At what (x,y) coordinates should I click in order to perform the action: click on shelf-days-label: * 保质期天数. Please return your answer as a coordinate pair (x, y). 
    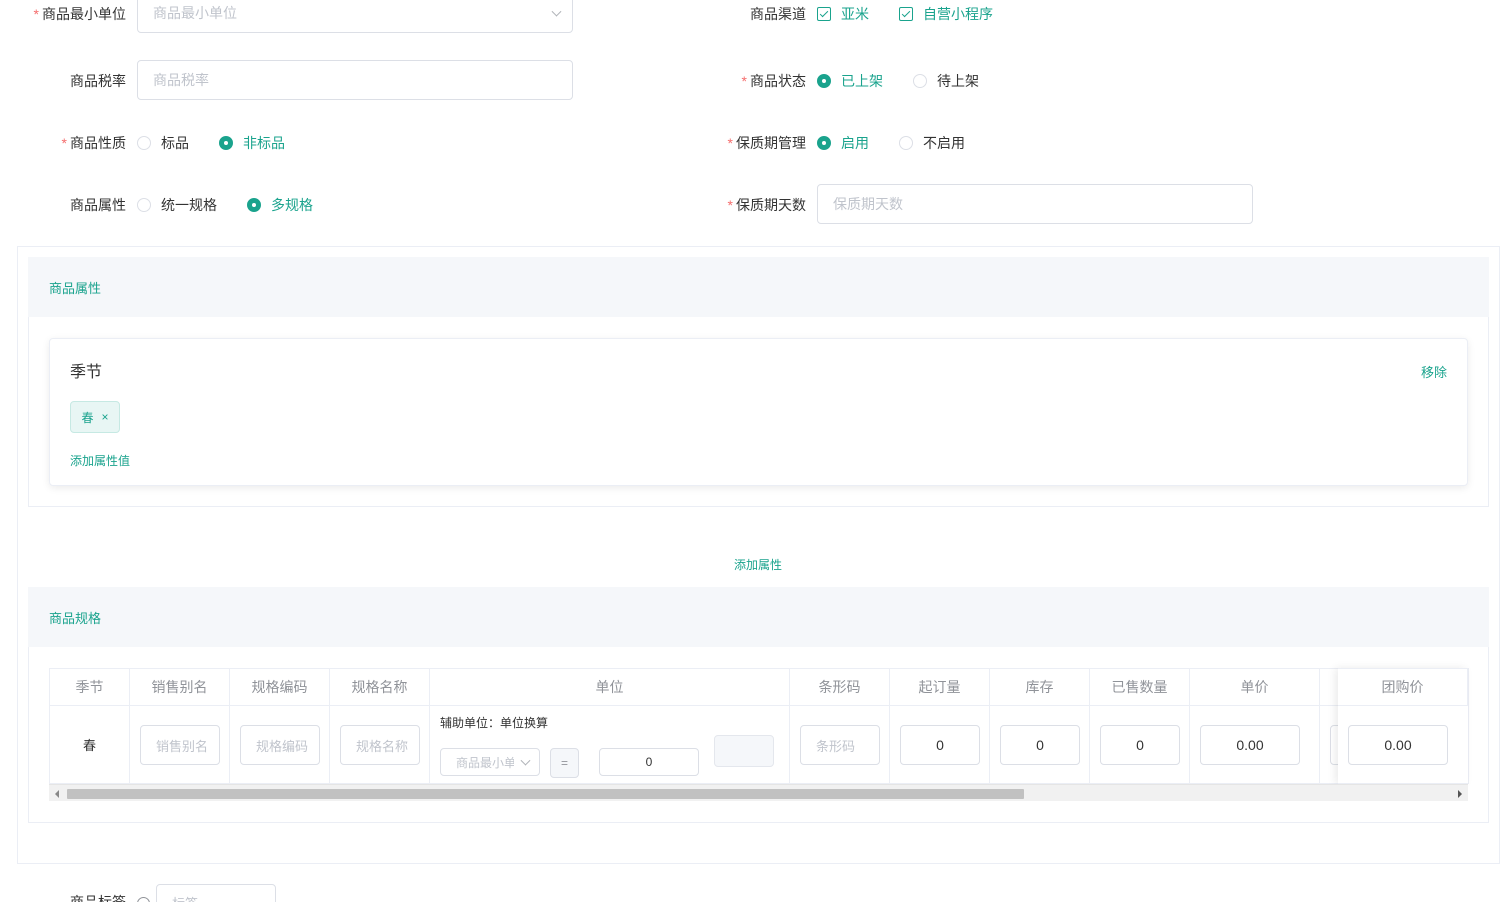
    Looking at the image, I should click on (766, 205).